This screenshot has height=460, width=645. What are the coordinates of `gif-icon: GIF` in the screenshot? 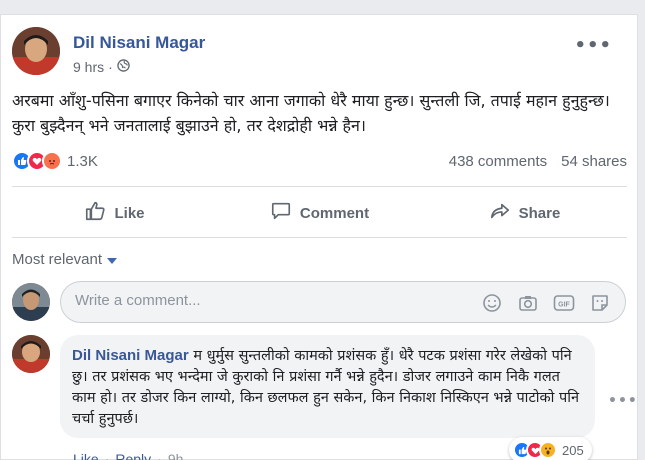 It's located at (564, 303).